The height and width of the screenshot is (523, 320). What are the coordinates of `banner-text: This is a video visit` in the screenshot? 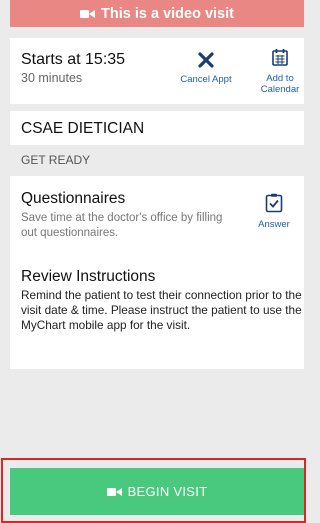 It's located at (167, 13).